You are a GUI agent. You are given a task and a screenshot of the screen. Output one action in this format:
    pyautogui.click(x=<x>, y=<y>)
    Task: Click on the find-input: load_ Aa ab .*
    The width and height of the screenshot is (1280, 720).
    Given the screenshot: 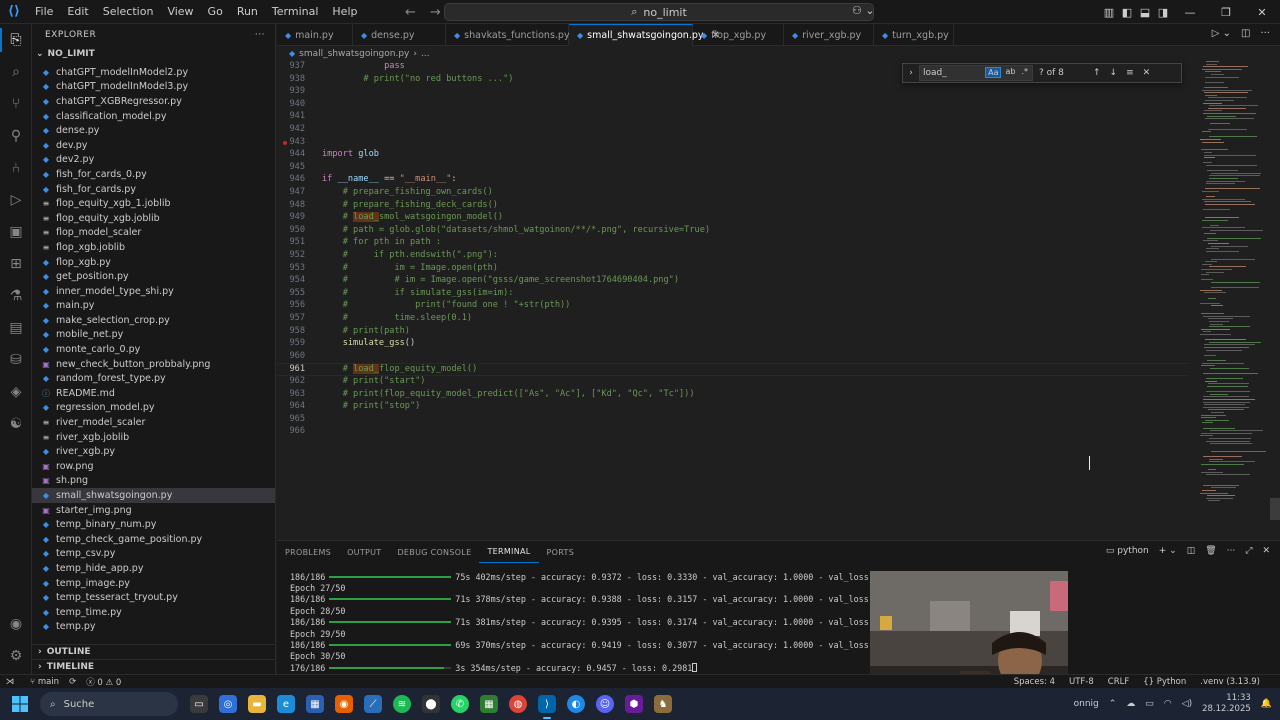 What is the action you would take?
    pyautogui.click(x=976, y=73)
    